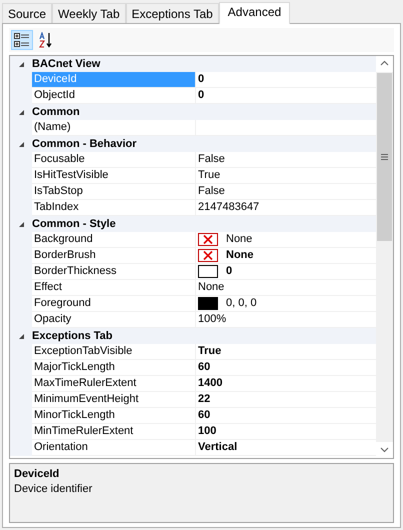 The width and height of the screenshot is (403, 530). What do you see at coordinates (285, 320) in the screenshot?
I see `value-cell: 100%` at bounding box center [285, 320].